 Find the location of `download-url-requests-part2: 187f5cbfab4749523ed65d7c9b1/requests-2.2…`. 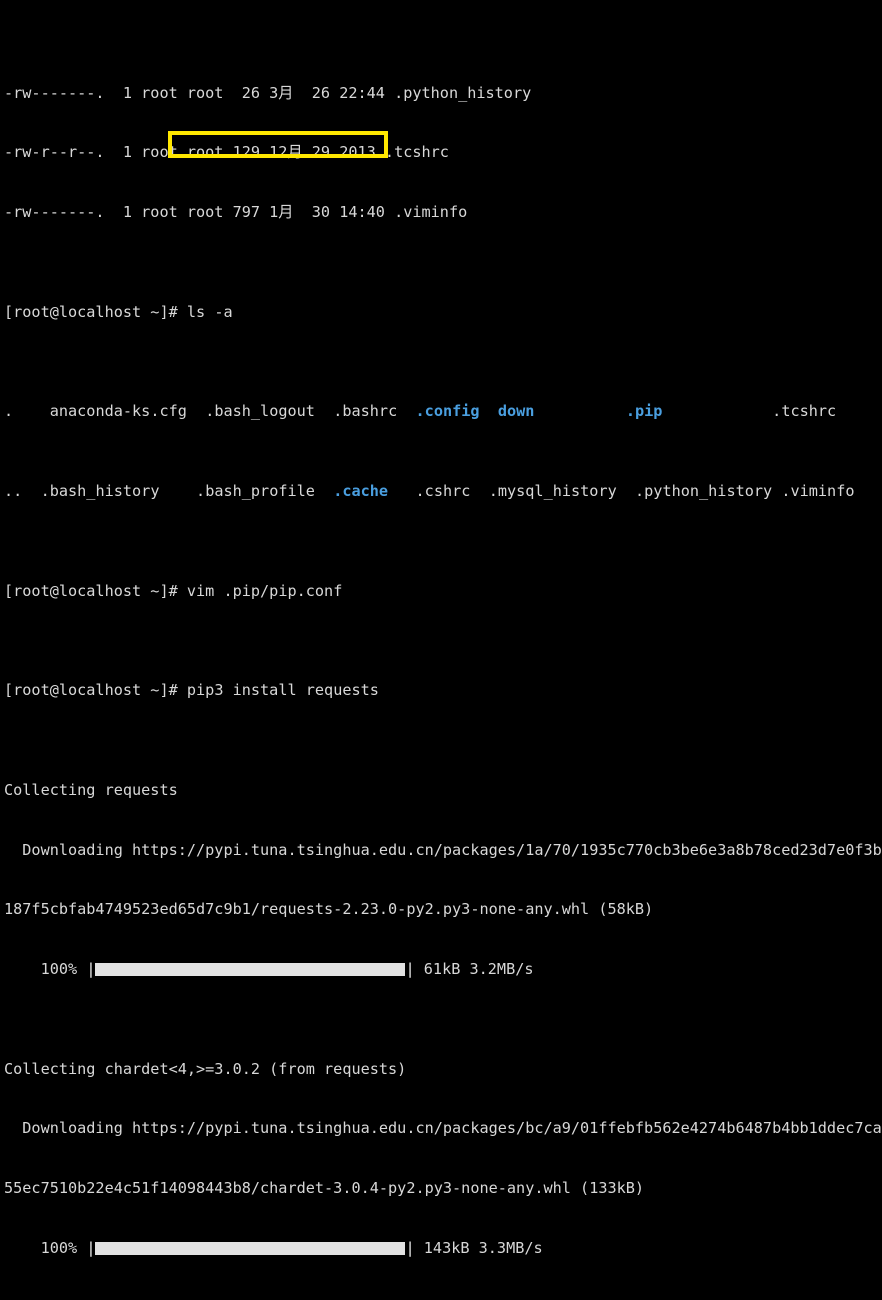

download-url-requests-part2: 187f5cbfab4749523ed65d7c9b1/requests-2.2… is located at coordinates (329, 909).